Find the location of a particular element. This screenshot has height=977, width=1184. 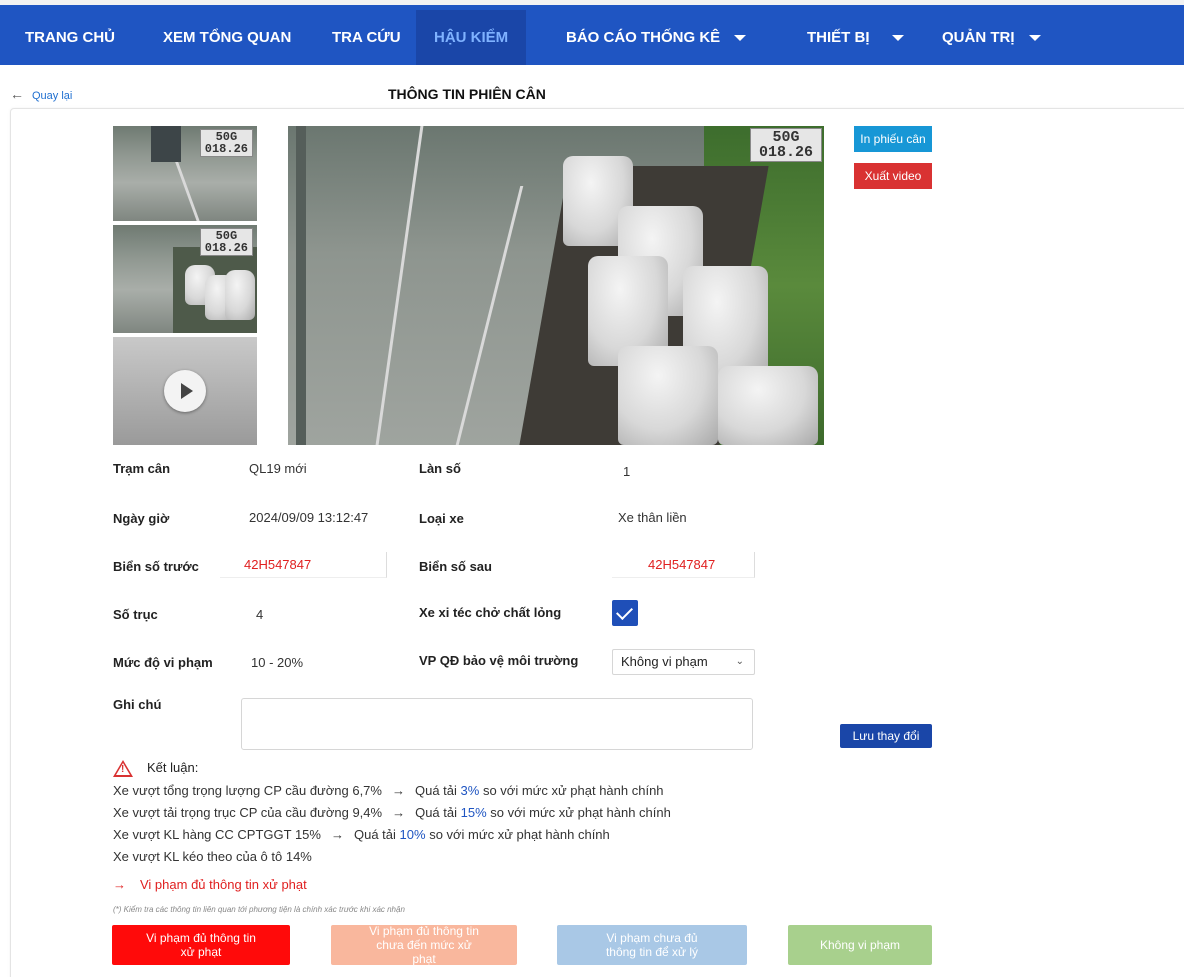

rear-plate-label: Biển số sau is located at coordinates (455, 566).